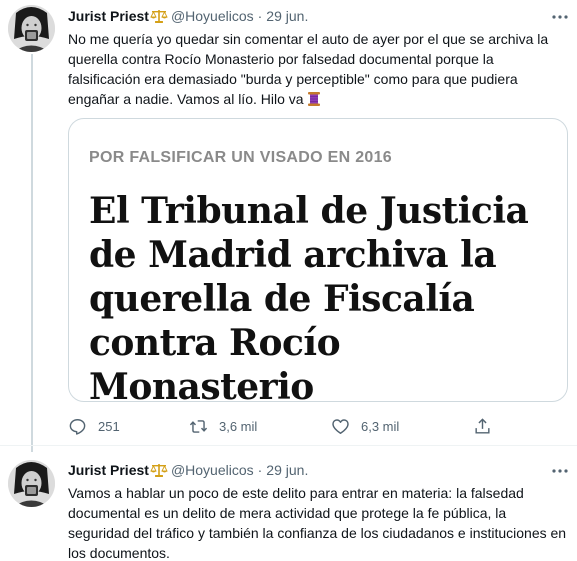 Image resolution: width=577 pixels, height=561 pixels. Describe the element at coordinates (238, 426) in the screenshot. I see `retweet-count: 3,6 mil` at that location.